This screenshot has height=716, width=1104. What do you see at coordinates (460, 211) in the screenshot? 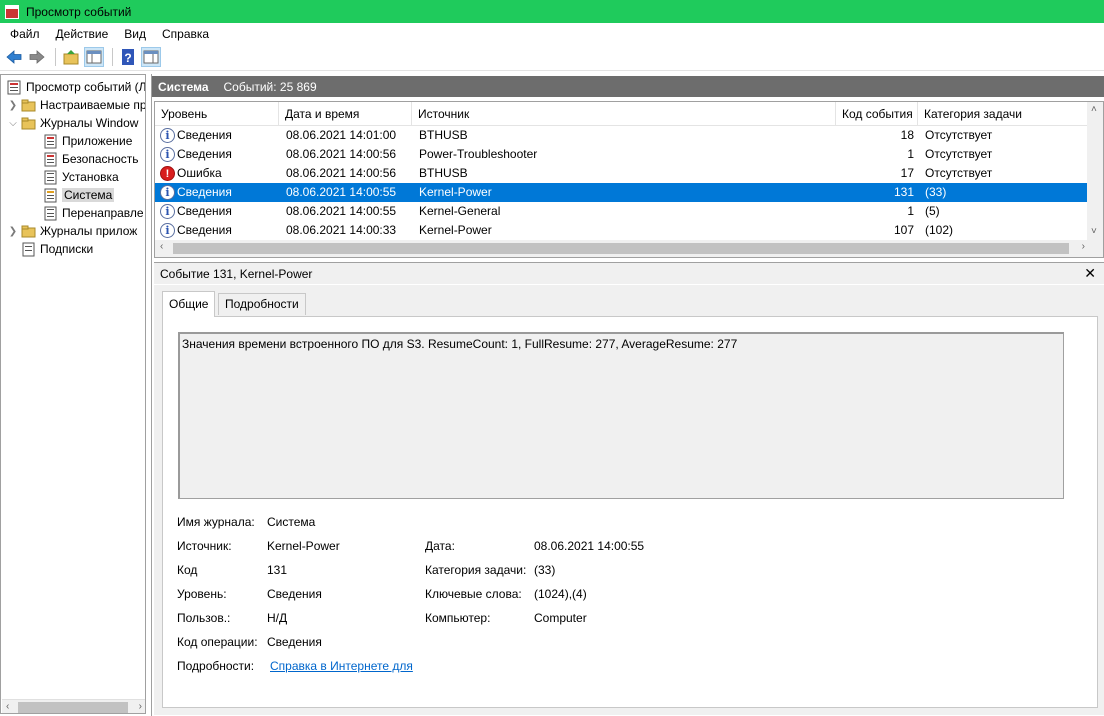
I see `source-cell: Kernel-General` at bounding box center [460, 211].